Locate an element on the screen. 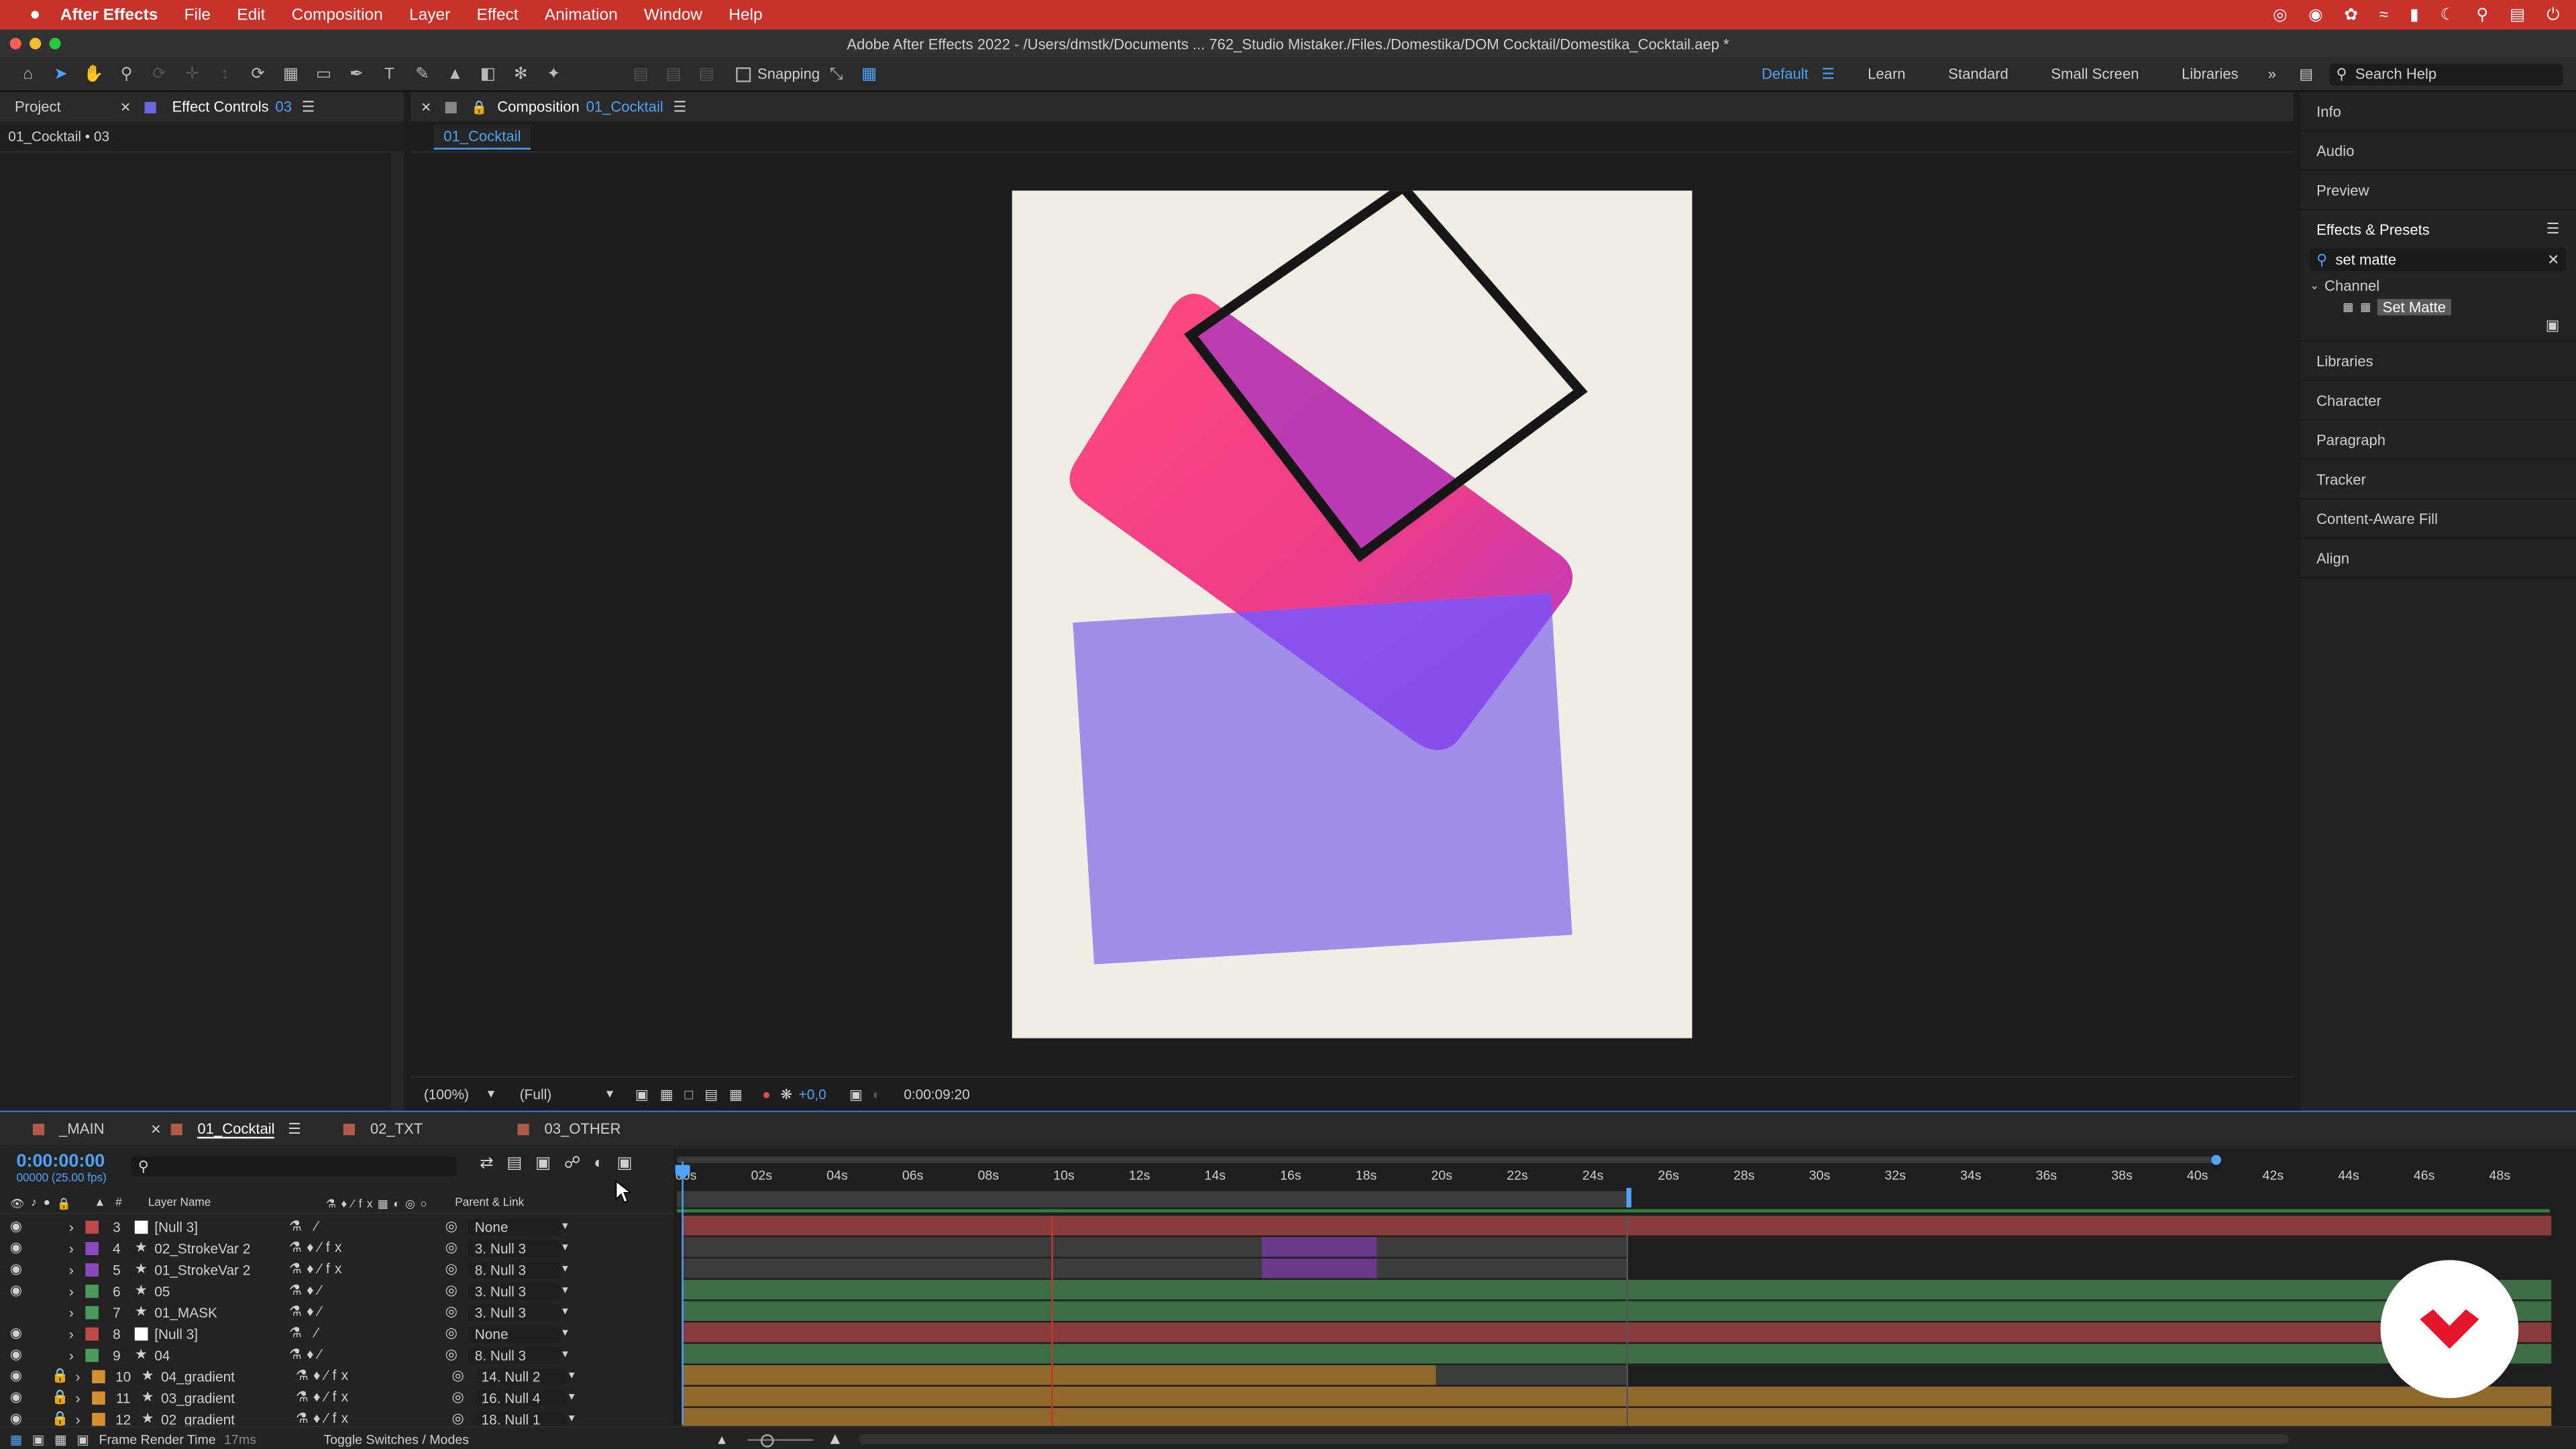  audio-header-icon: ♪ is located at coordinates (34, 1203).